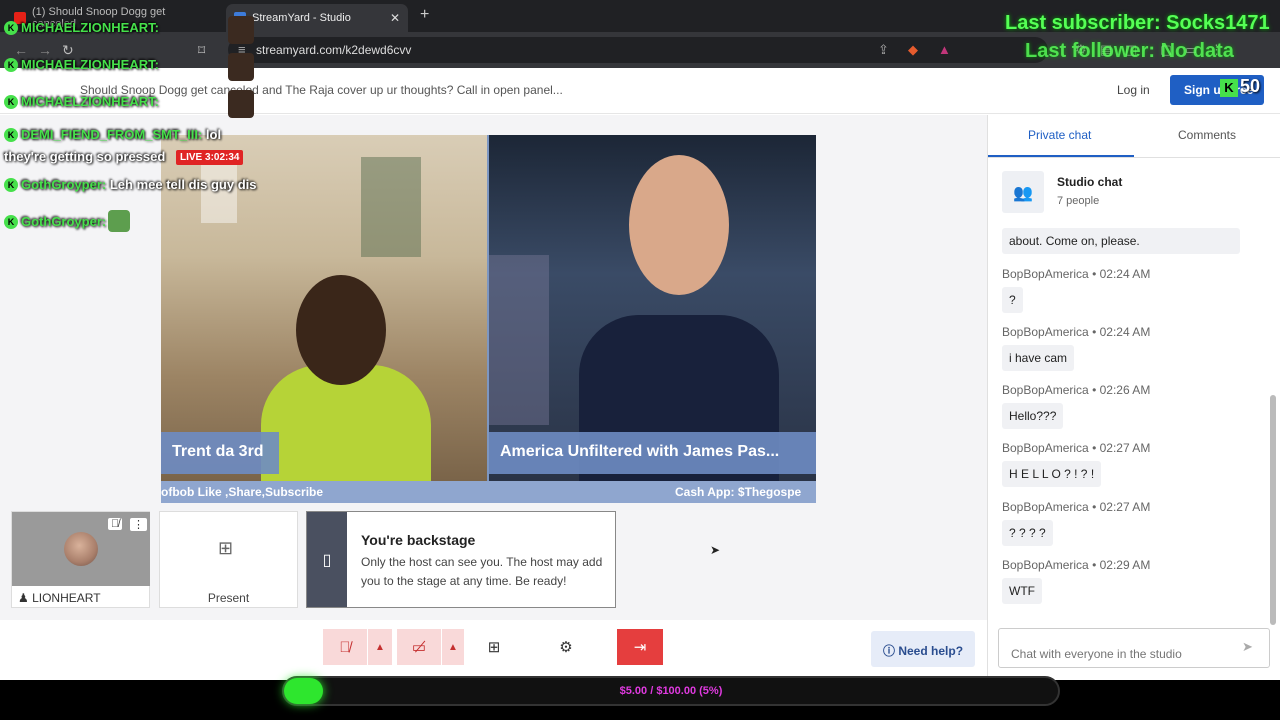 The image size is (1280, 720). I want to click on share-icon: ⇪, so click(883, 50).